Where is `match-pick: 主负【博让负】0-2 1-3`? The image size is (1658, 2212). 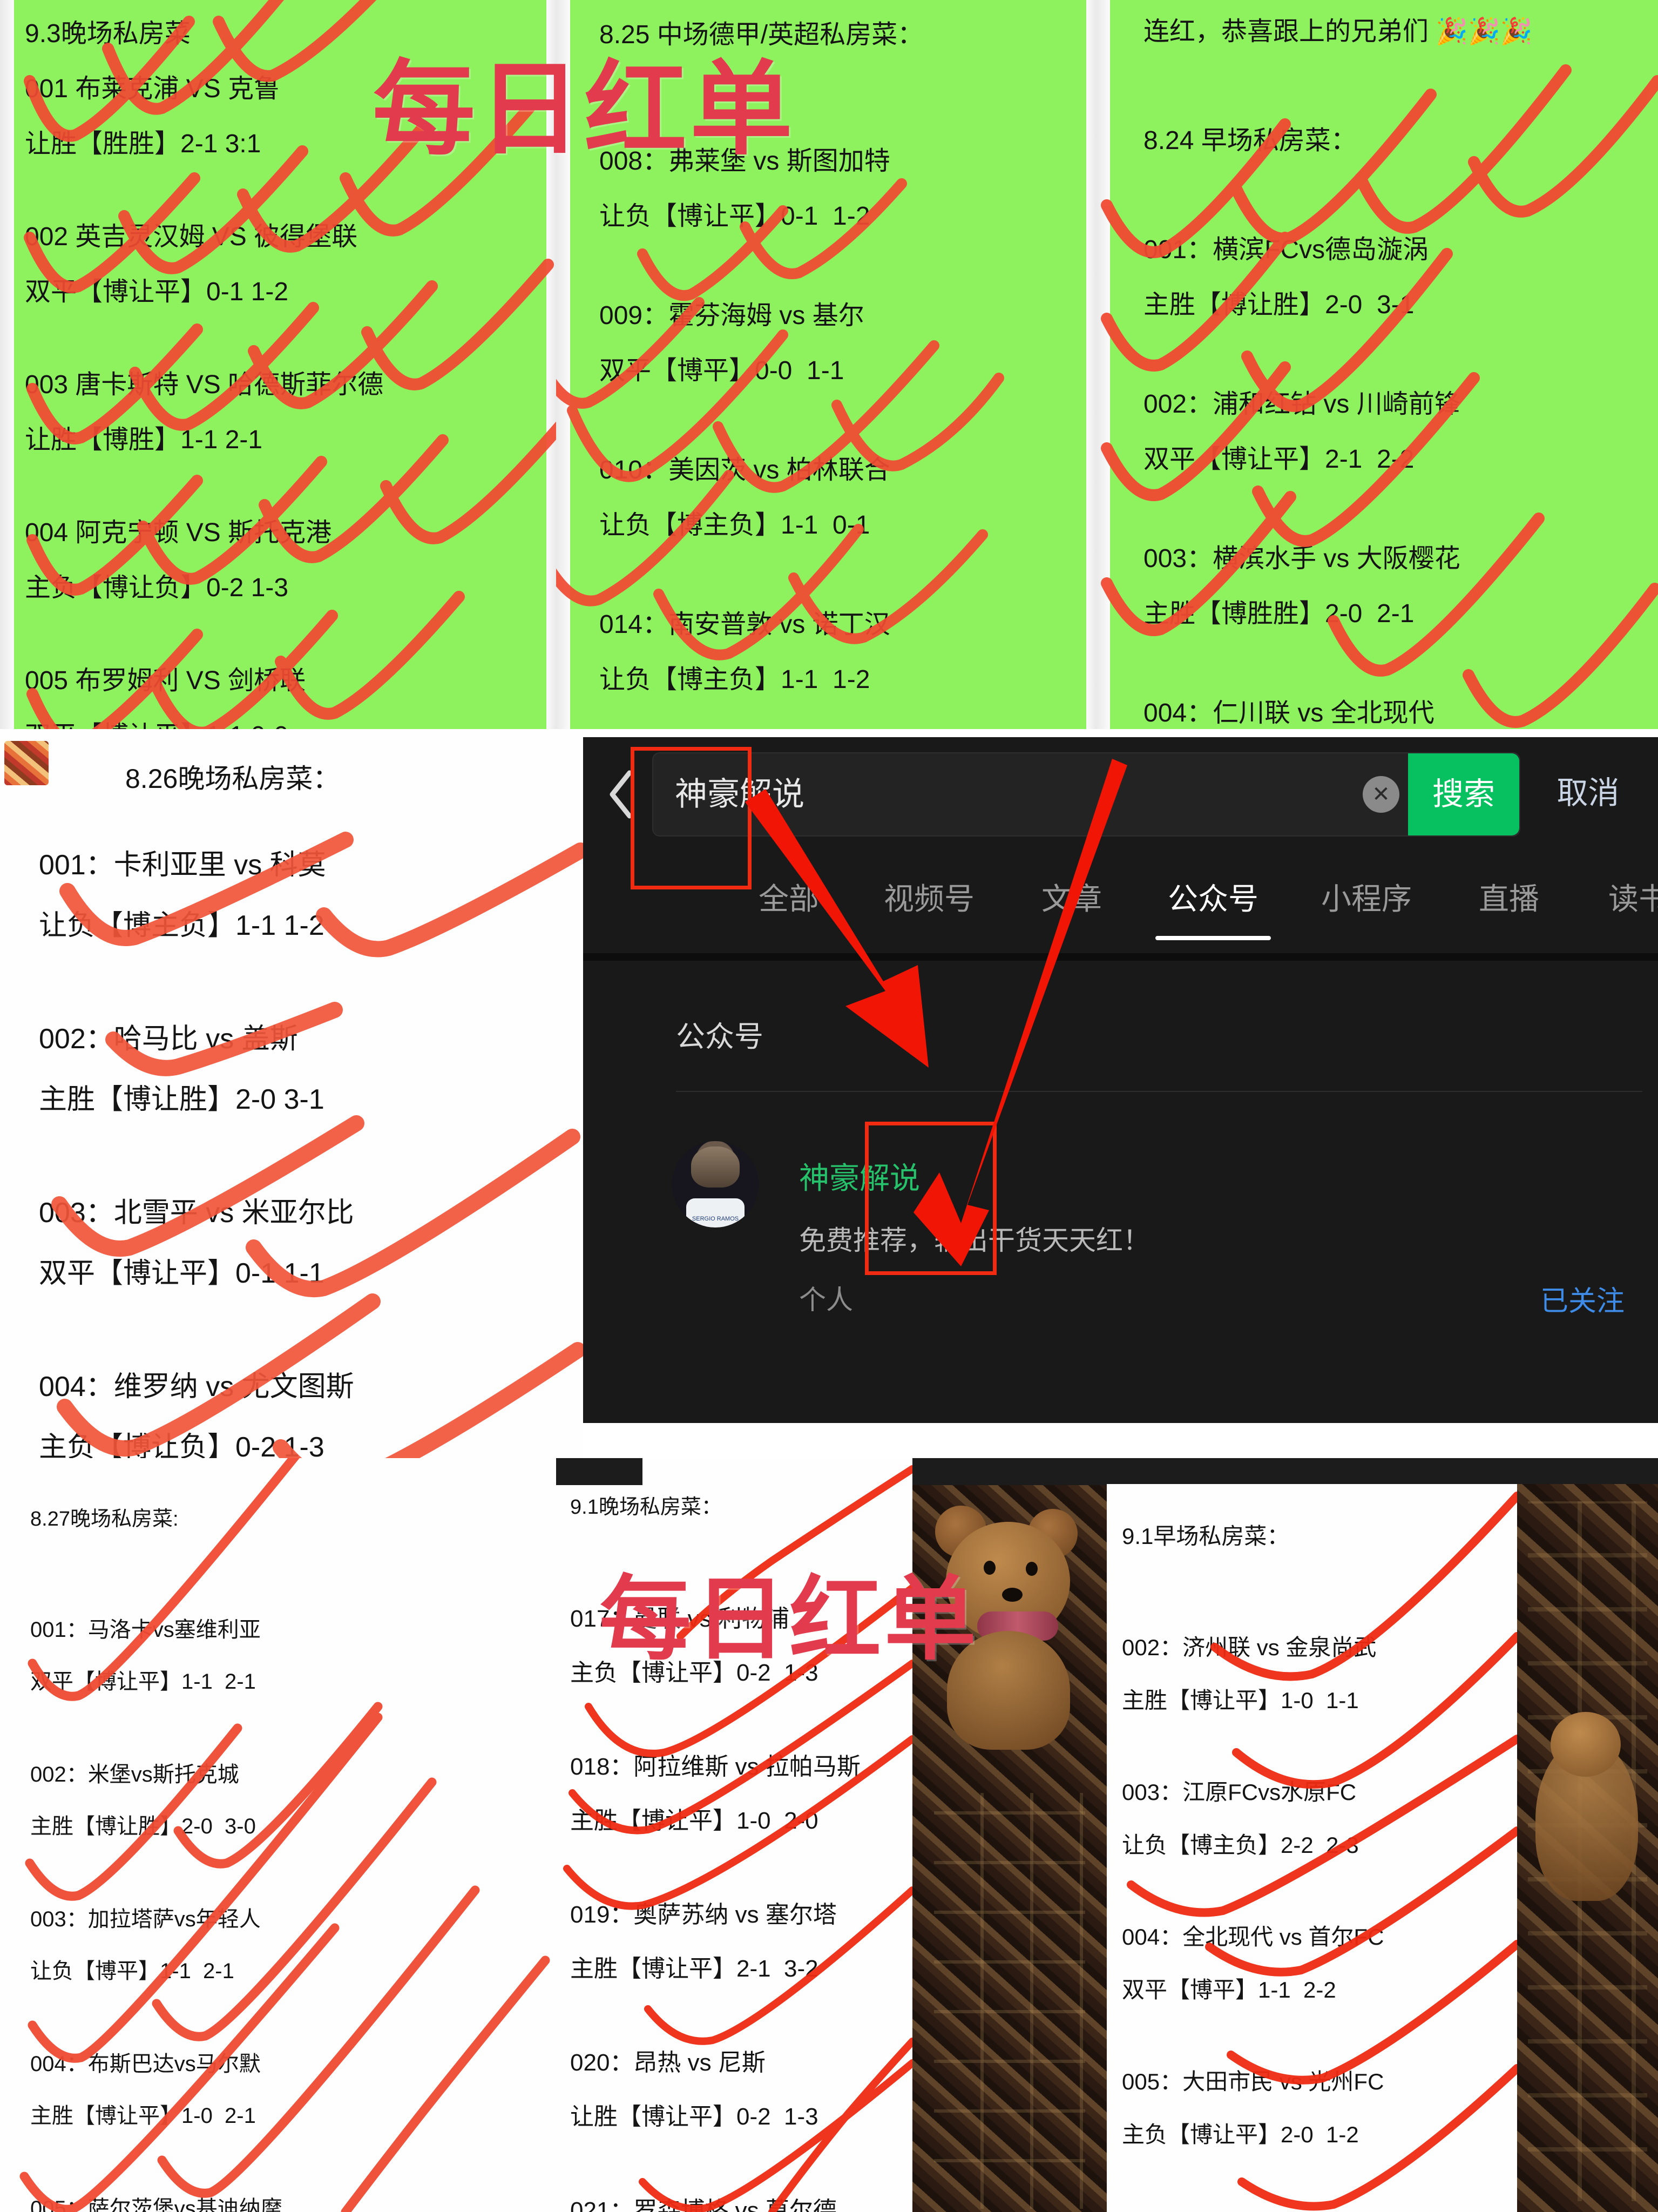 match-pick: 主负【博让负】0-2 1-3 is located at coordinates (181, 1445).